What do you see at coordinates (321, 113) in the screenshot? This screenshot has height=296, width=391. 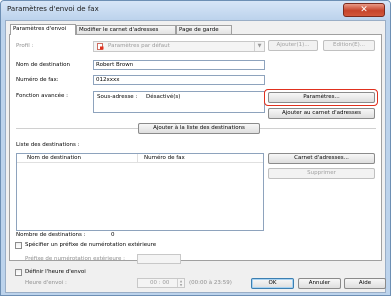 I see `add-to-address-book-button: Ajouter au carnet d'adresses` at bounding box center [321, 113].